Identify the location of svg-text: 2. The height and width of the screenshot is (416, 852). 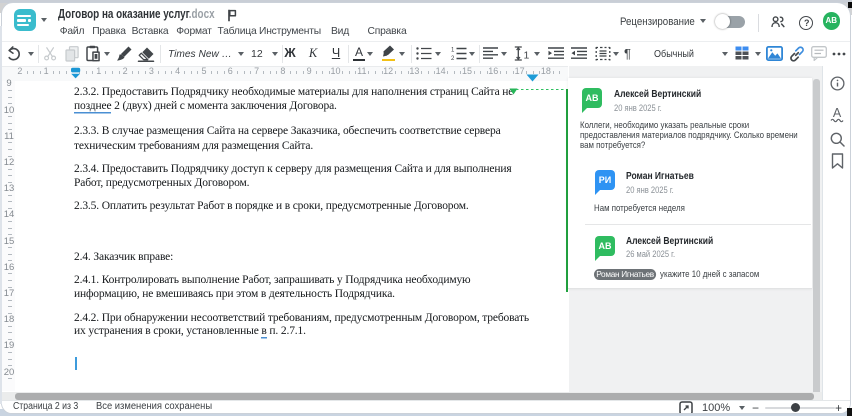
(453, 58).